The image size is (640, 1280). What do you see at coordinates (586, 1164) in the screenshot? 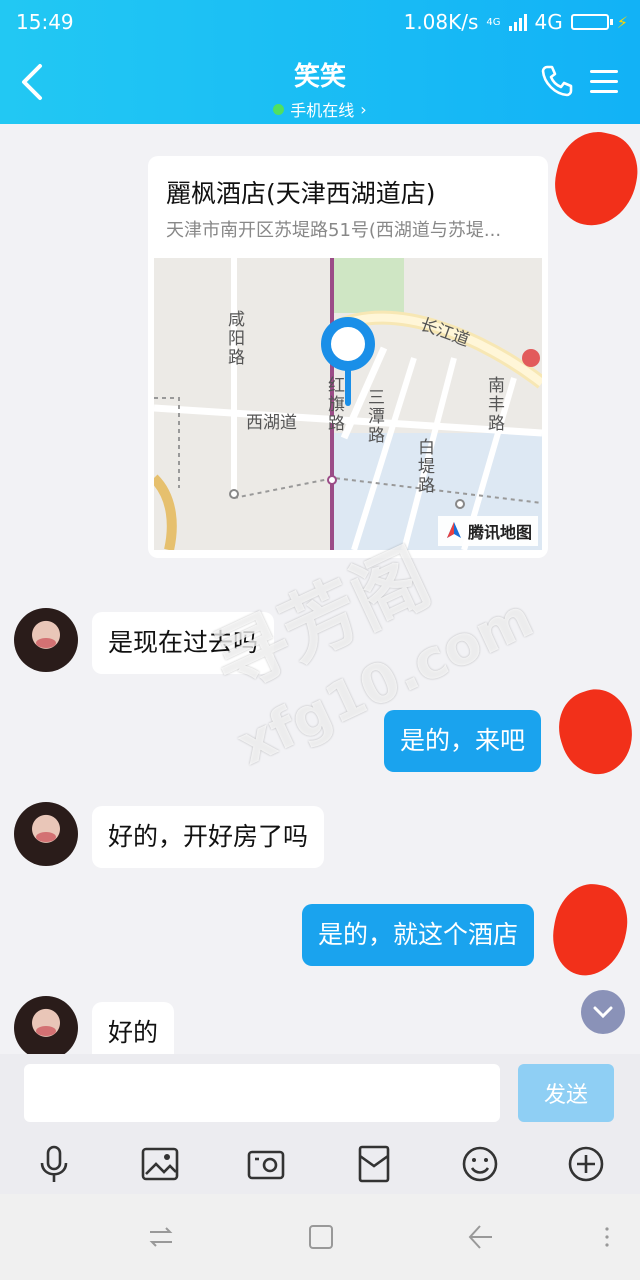
I see `plus-icon` at bounding box center [586, 1164].